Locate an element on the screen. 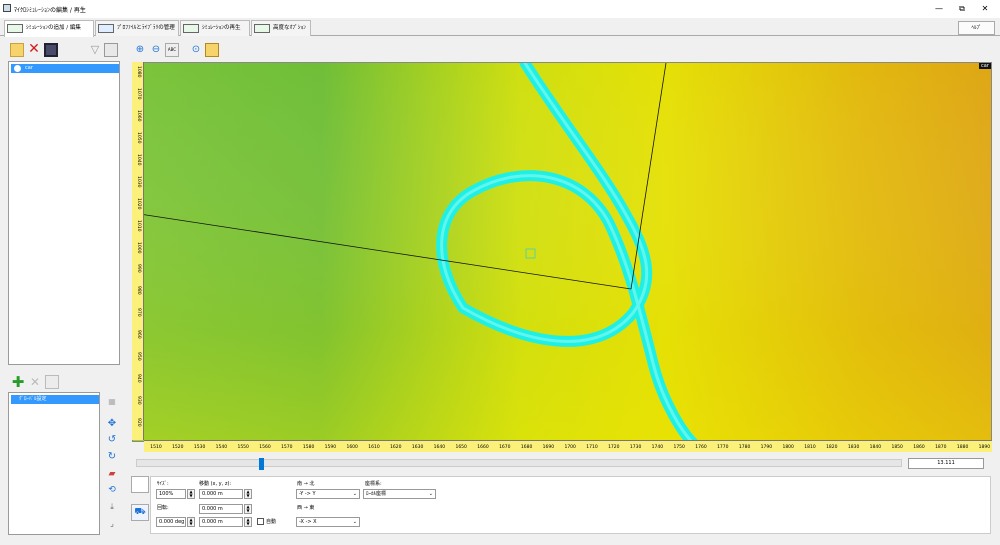 The width and height of the screenshot is (1000, 545). x-tick-label: 1750 is located at coordinates (679, 447).